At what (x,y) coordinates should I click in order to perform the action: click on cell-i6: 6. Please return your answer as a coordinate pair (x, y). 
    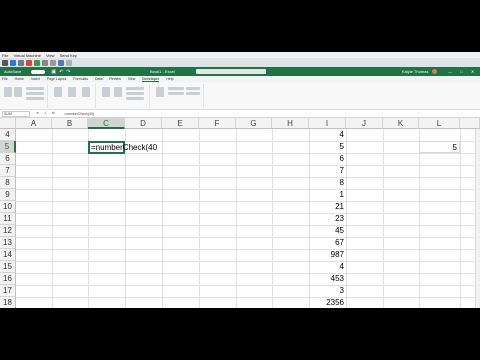
    Looking at the image, I should click on (327, 159).